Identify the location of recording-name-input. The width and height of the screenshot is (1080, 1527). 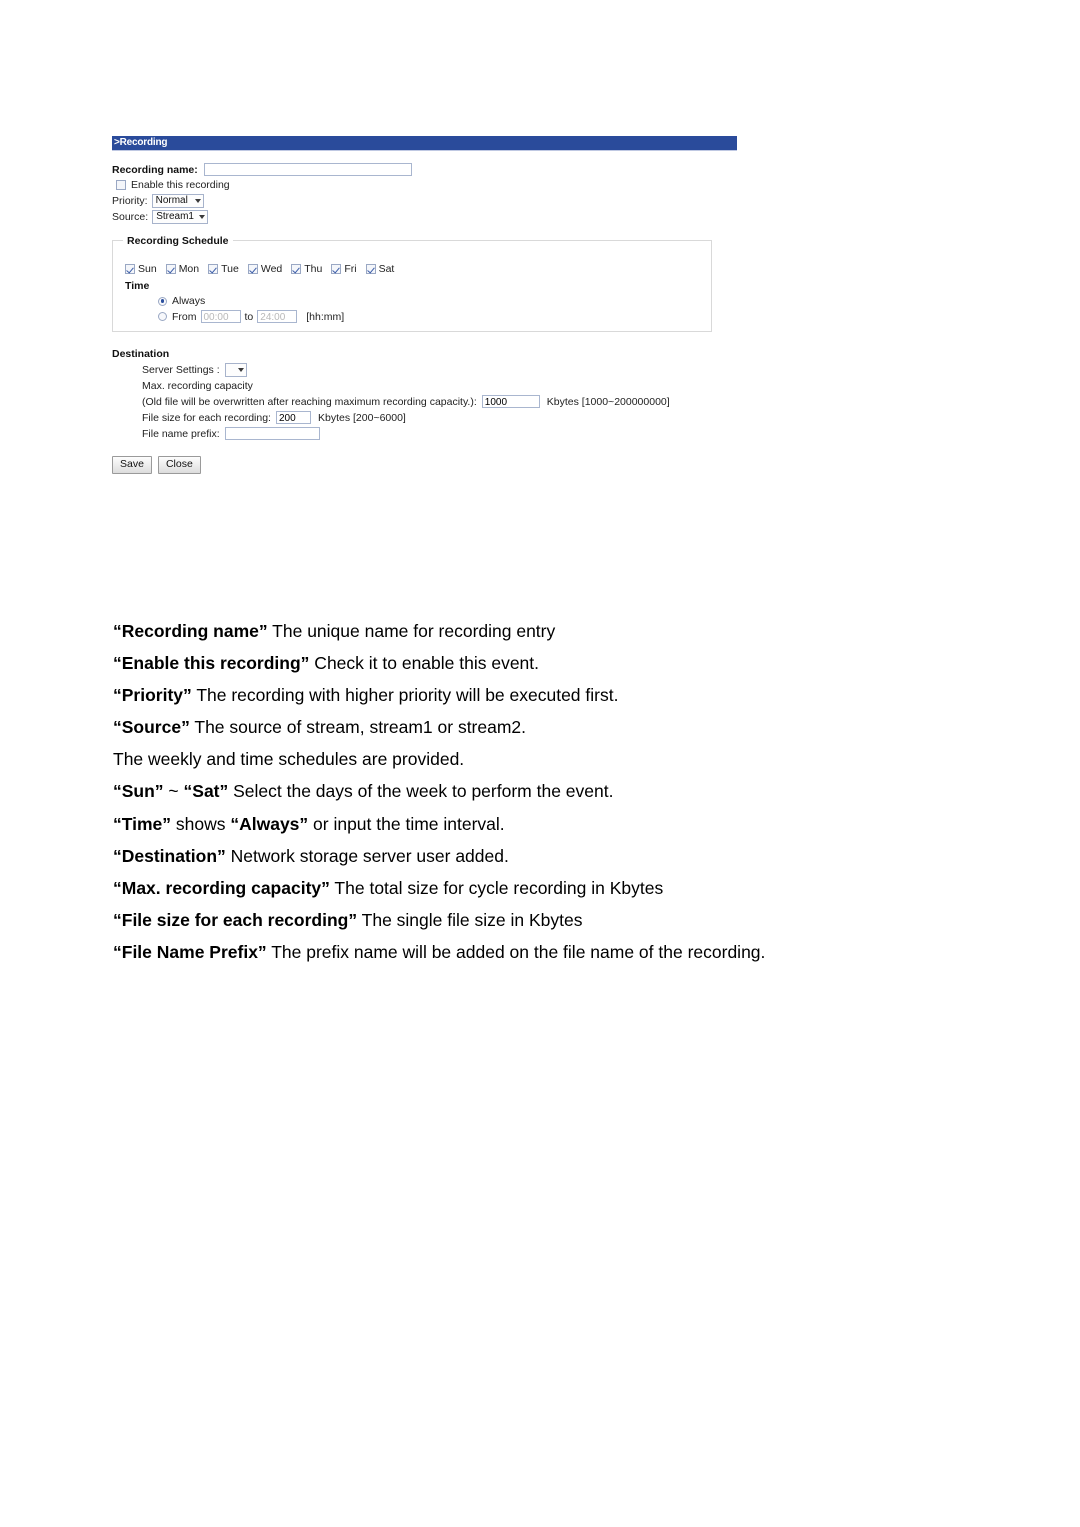
(307, 169).